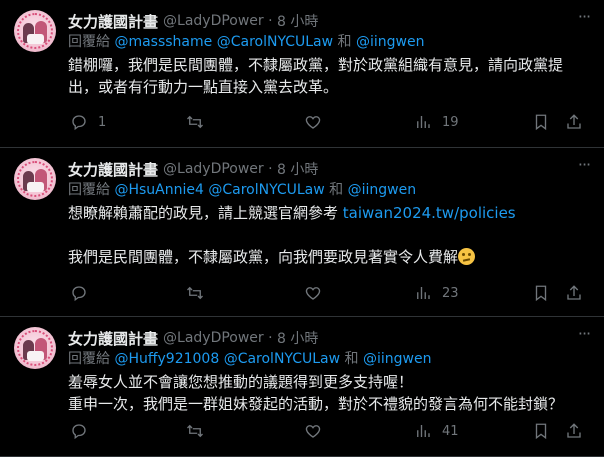 This screenshot has width=604, height=457. I want to click on tweet-text-segment: 想瞭解賴蕭配的政見，請上競選官網參考, so click(205, 213).